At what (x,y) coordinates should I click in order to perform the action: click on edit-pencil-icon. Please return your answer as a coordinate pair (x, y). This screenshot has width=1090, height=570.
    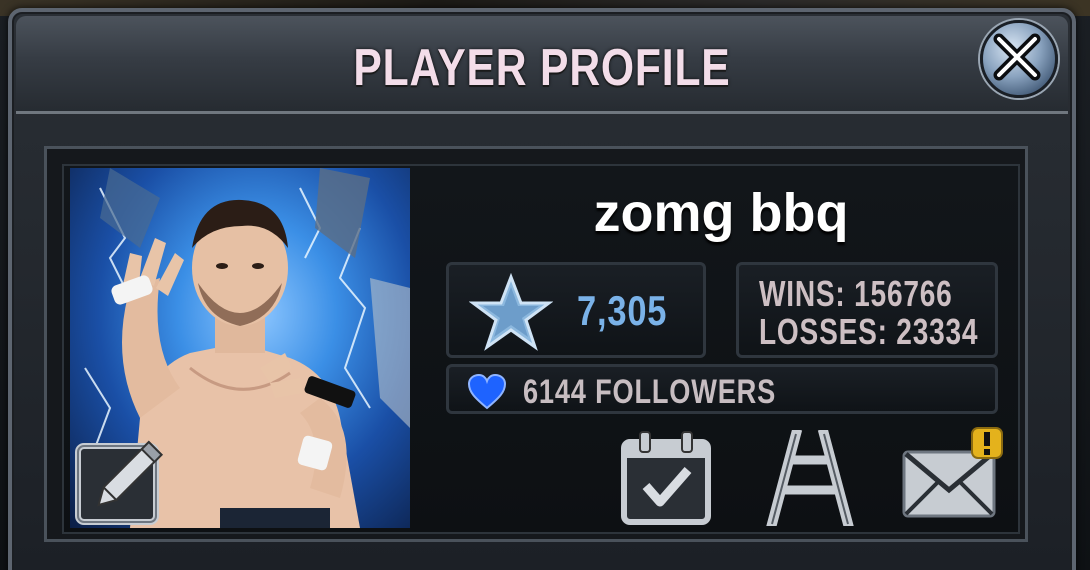
    Looking at the image, I should click on (119, 482).